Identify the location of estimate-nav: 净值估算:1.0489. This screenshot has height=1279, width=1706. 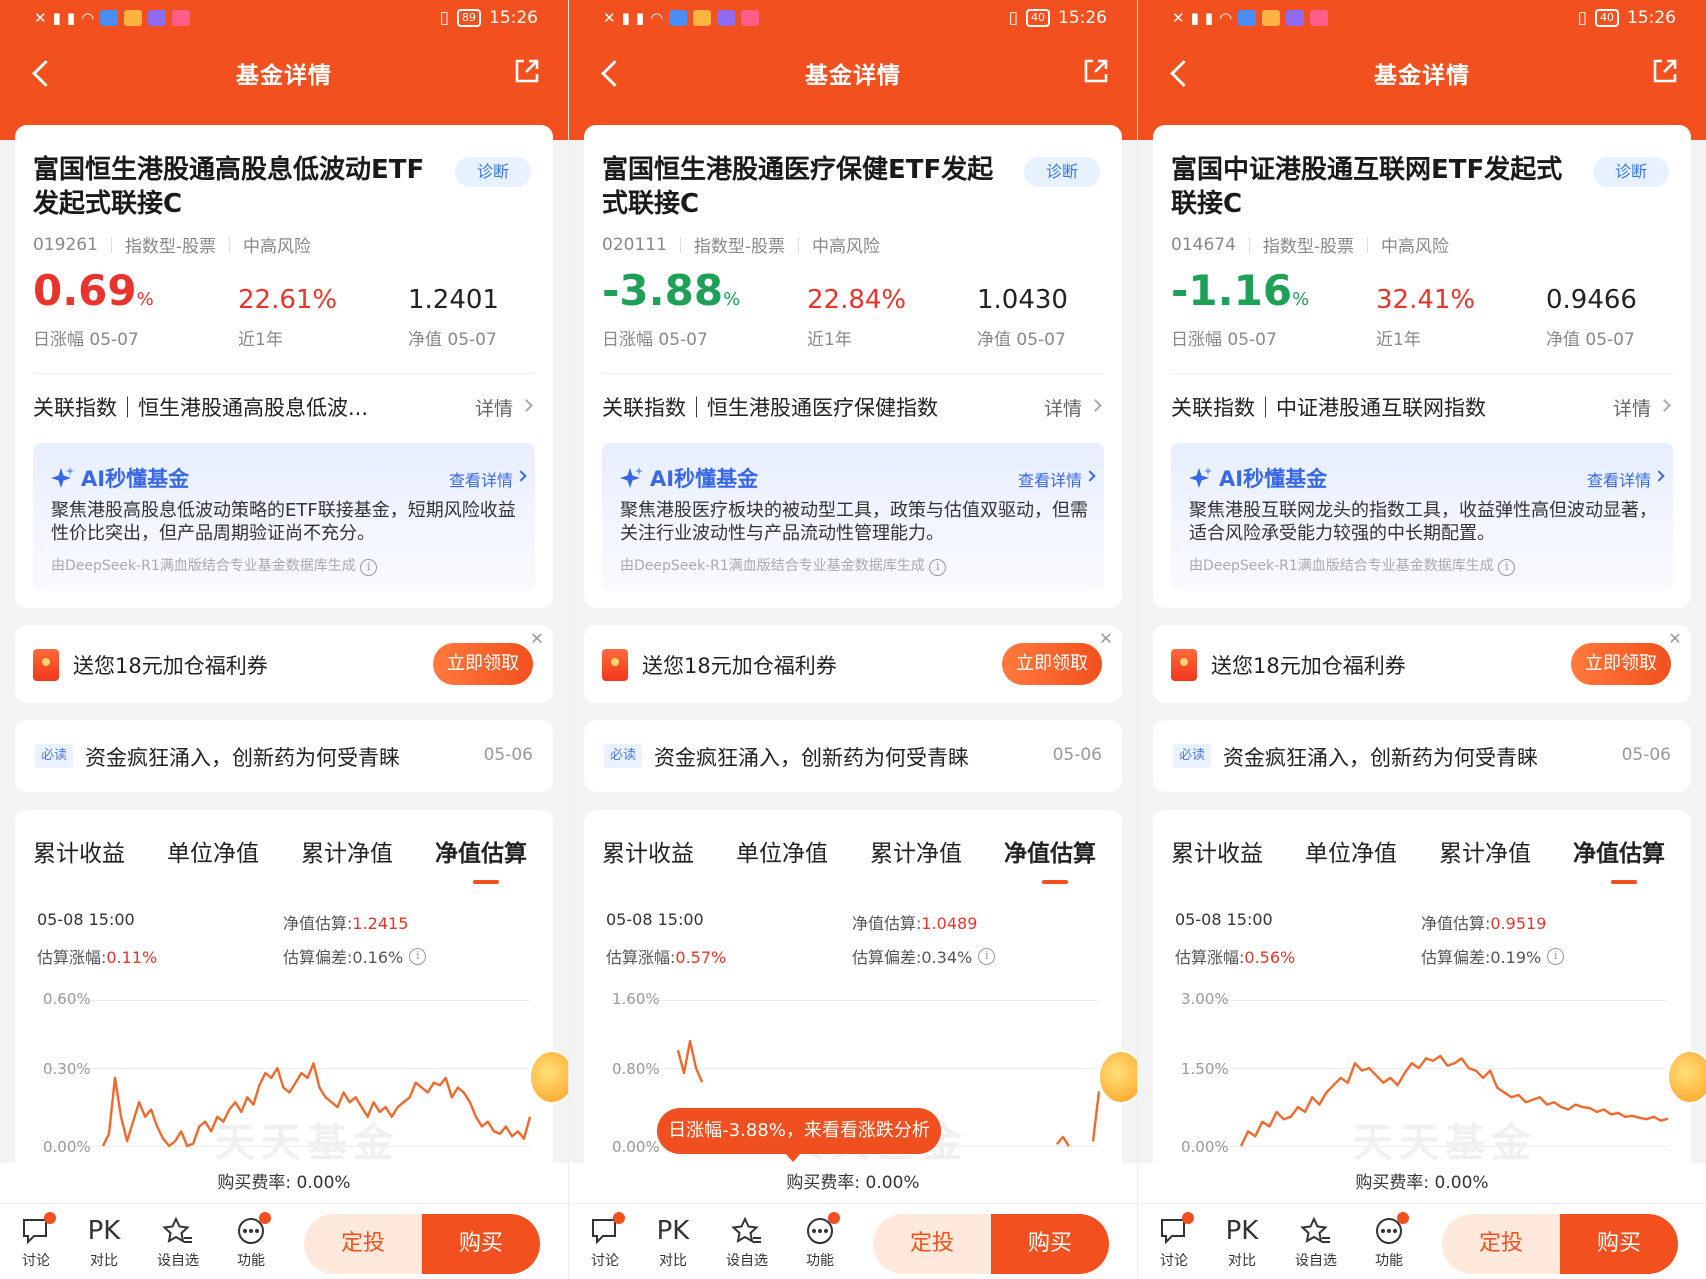
(914, 922).